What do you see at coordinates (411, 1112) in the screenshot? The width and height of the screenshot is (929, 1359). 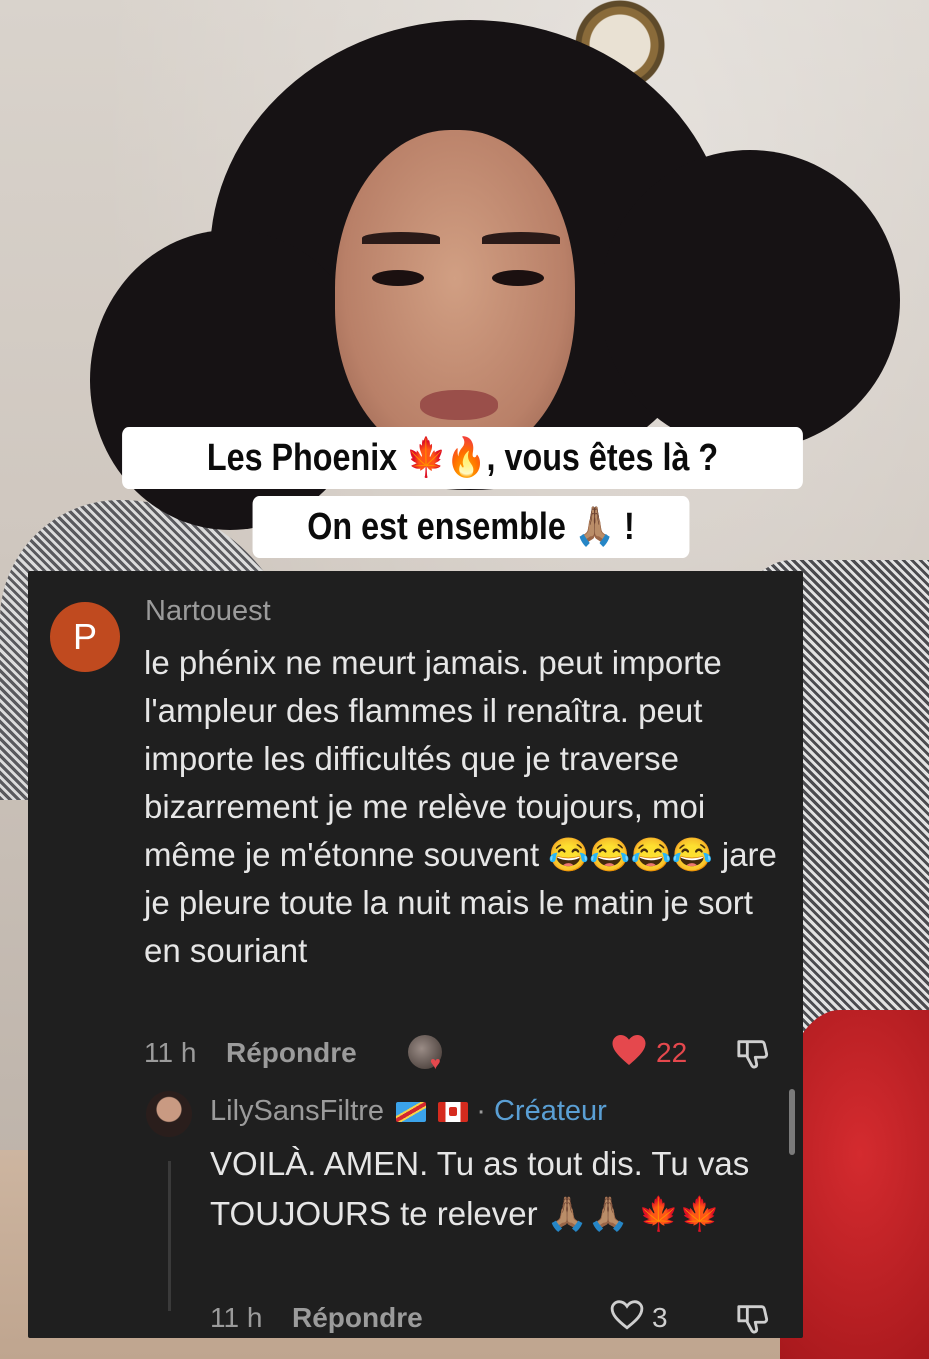 I see `flag-dr-congo-icon` at bounding box center [411, 1112].